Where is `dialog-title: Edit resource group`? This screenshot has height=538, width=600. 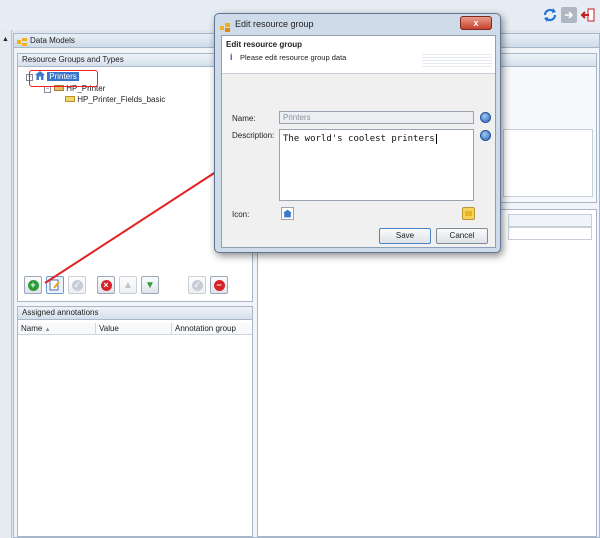
dialog-title: Edit resource group is located at coordinates (274, 24).